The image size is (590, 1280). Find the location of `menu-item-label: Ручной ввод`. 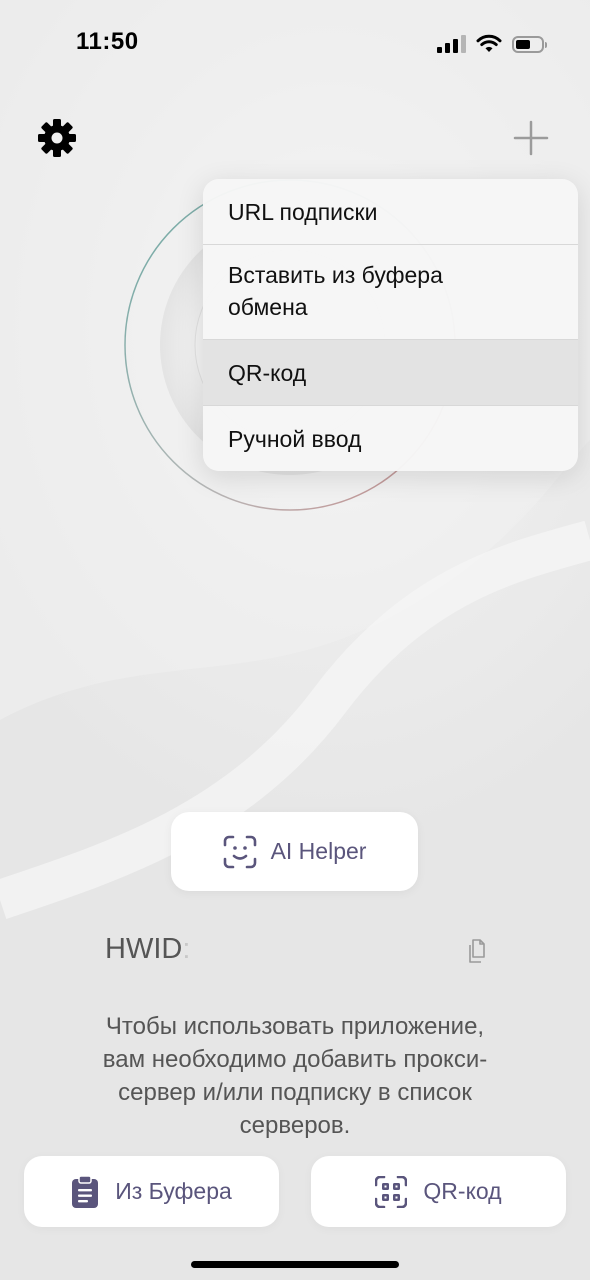

menu-item-label: Ручной ввод is located at coordinates (295, 439).